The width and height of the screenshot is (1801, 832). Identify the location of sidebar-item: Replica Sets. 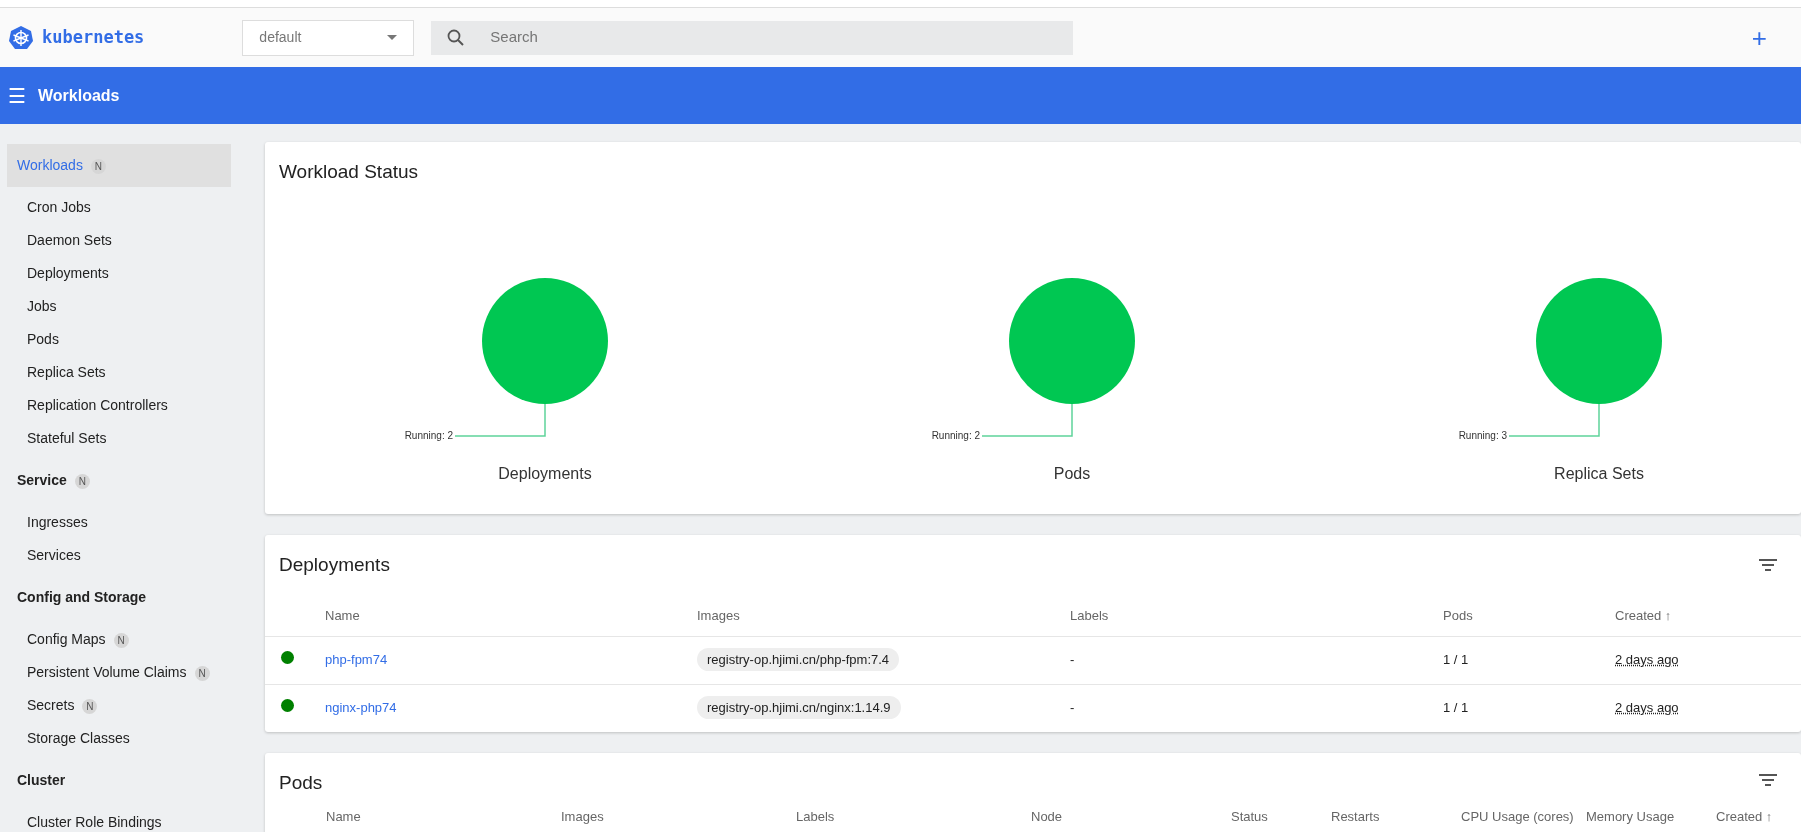
(123, 372).